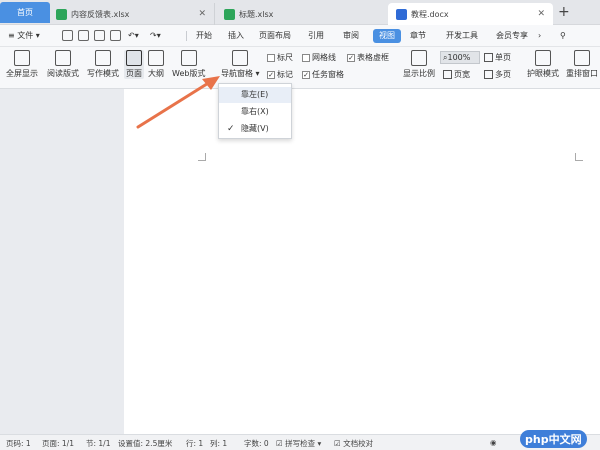 Image resolution: width=600 pixels, height=450 pixels. What do you see at coordinates (195, 443) in the screenshot?
I see `status-row: 行: 1` at bounding box center [195, 443].